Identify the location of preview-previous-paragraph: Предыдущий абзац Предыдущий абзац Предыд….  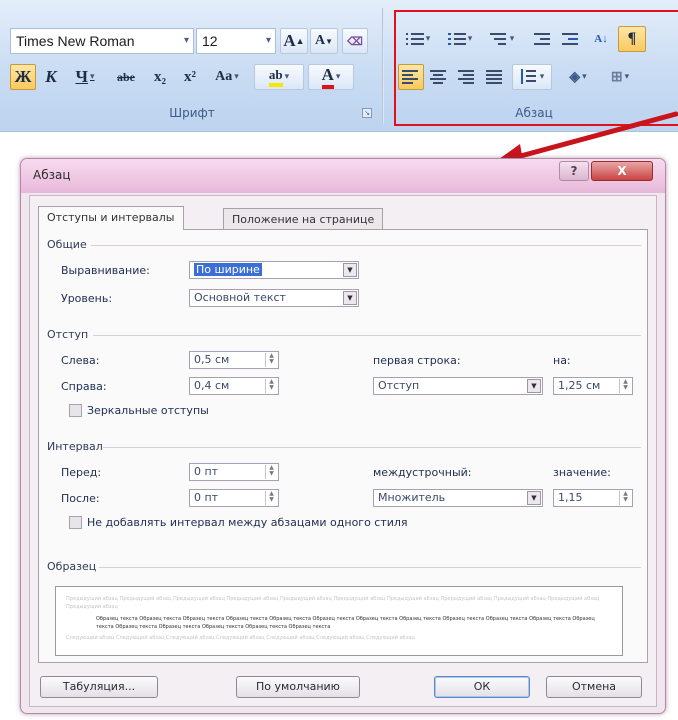
(333, 603).